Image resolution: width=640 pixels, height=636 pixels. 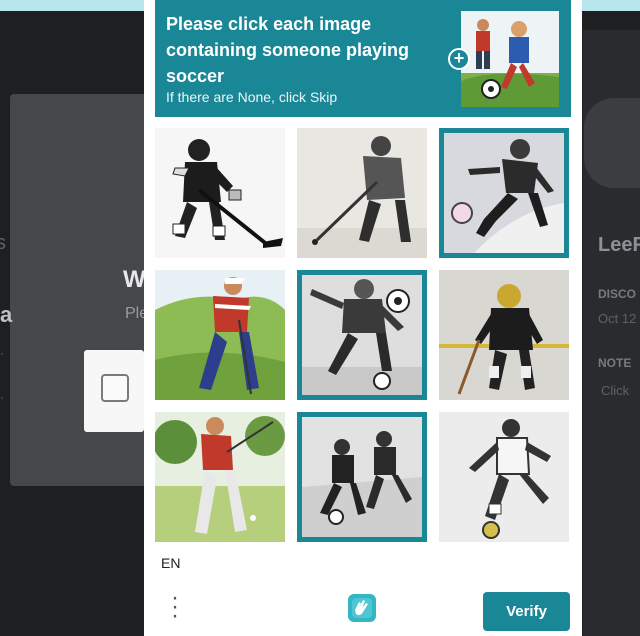 What do you see at coordinates (6, 314) in the screenshot?
I see `background-left-letter: a` at bounding box center [6, 314].